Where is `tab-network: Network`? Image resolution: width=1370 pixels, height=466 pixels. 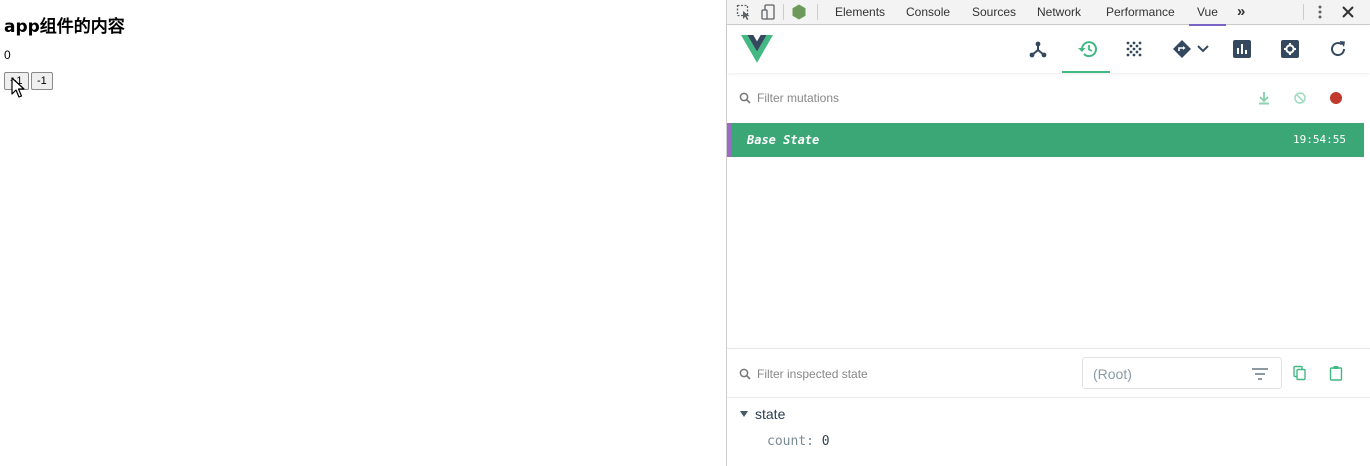
tab-network: Network is located at coordinates (1059, 12).